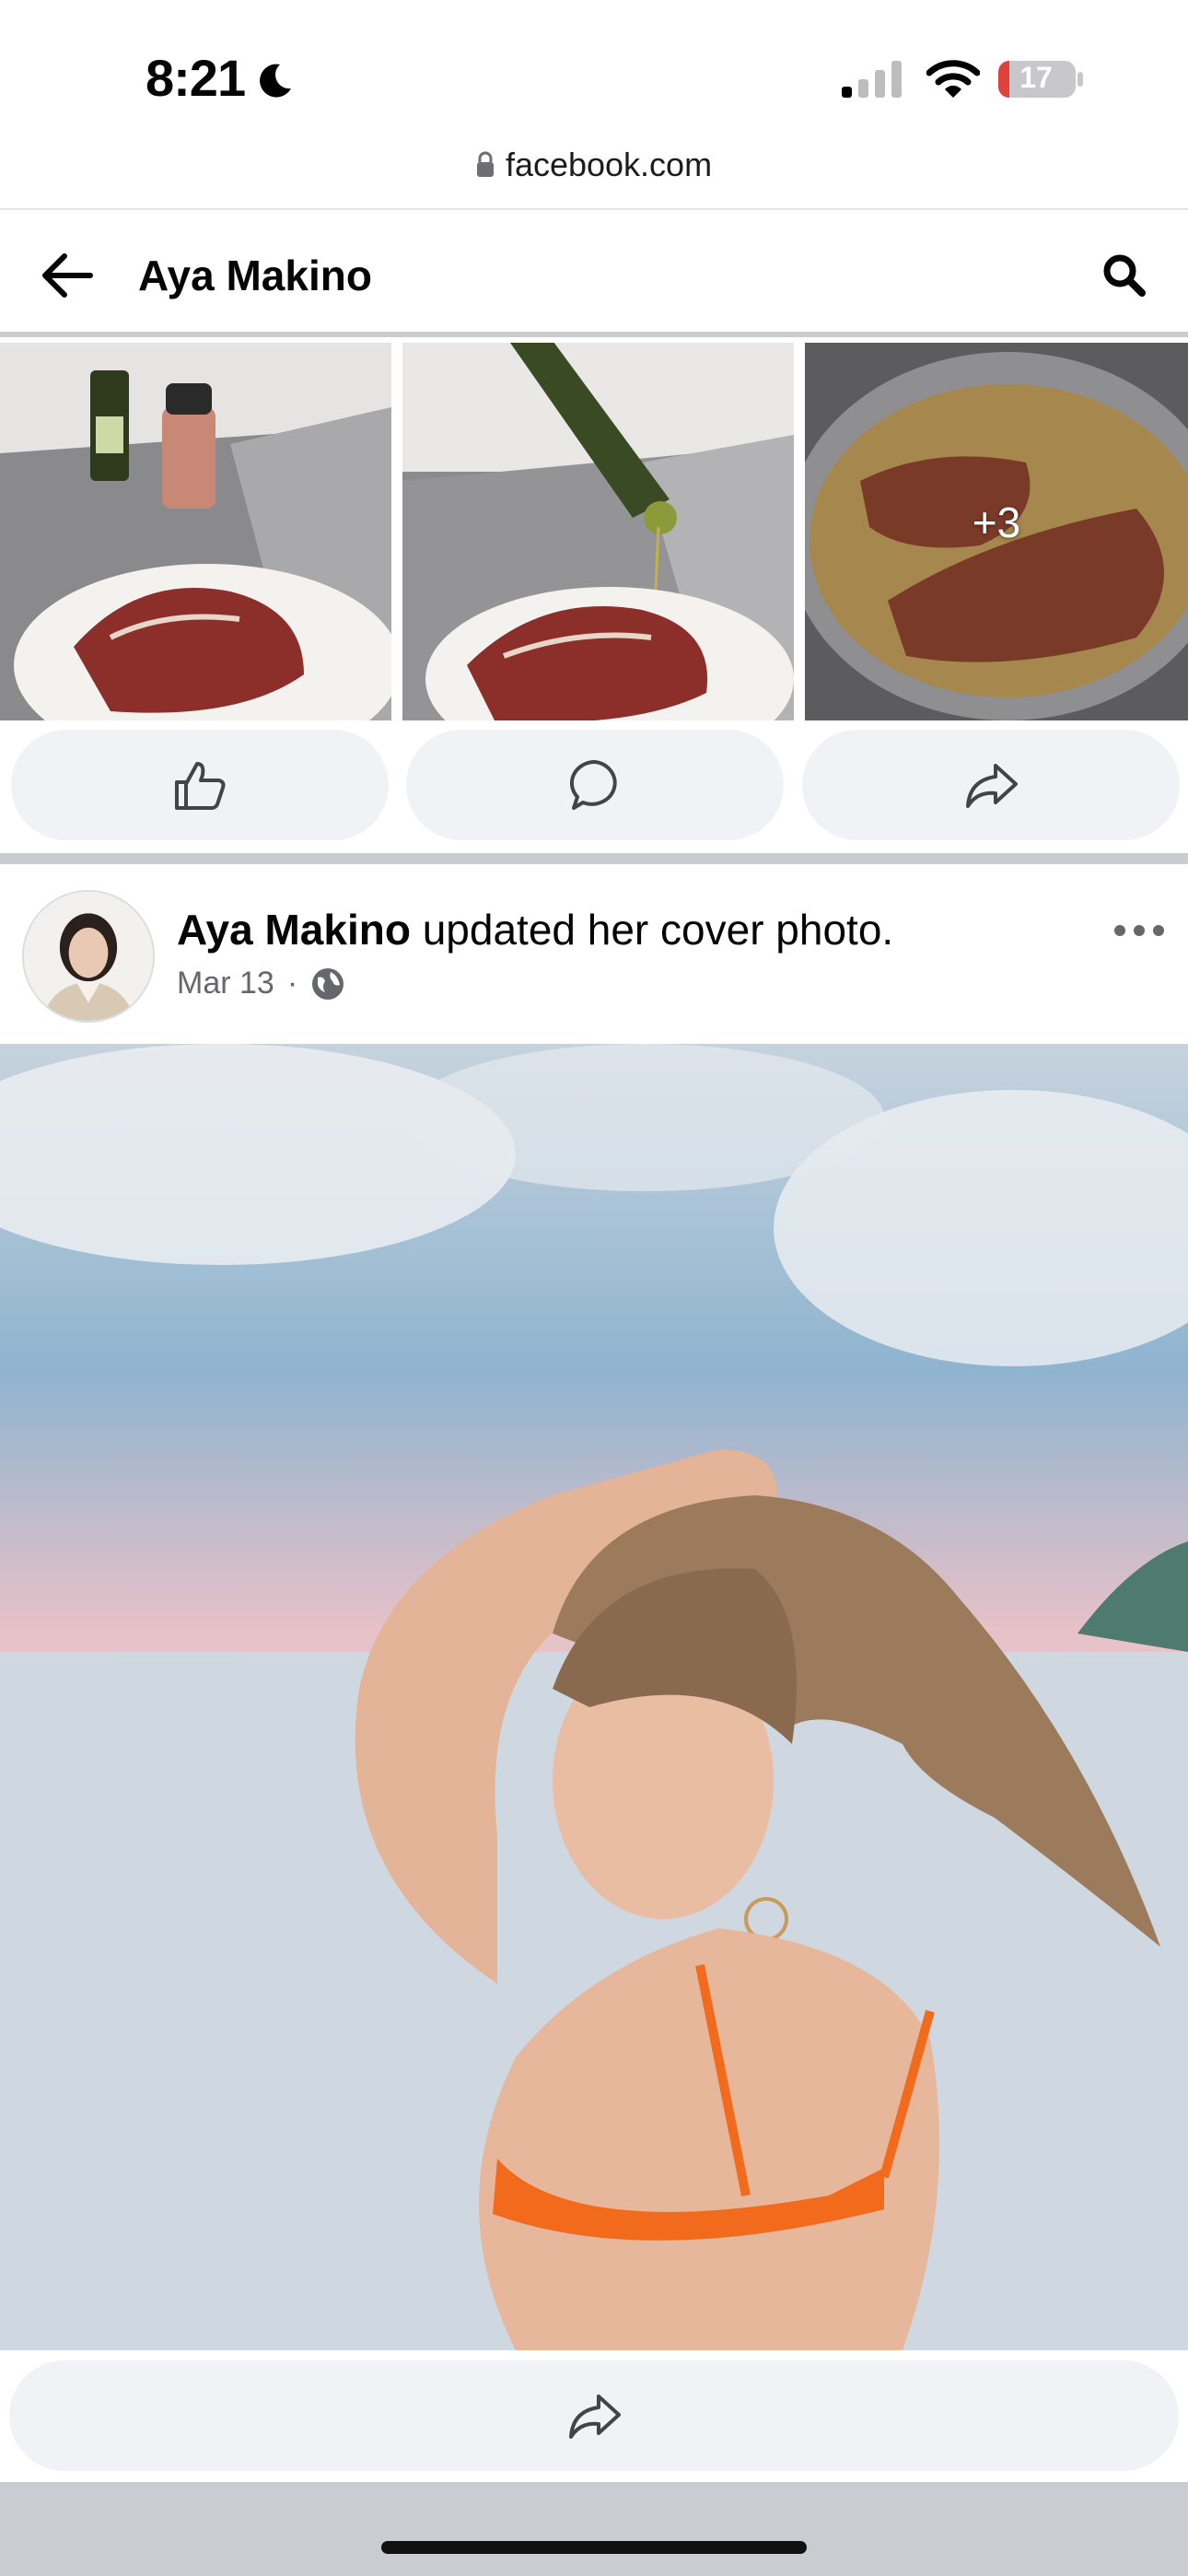 This screenshot has width=1188, height=2576. What do you see at coordinates (609, 164) in the screenshot?
I see `url-text: facebook.com` at bounding box center [609, 164].